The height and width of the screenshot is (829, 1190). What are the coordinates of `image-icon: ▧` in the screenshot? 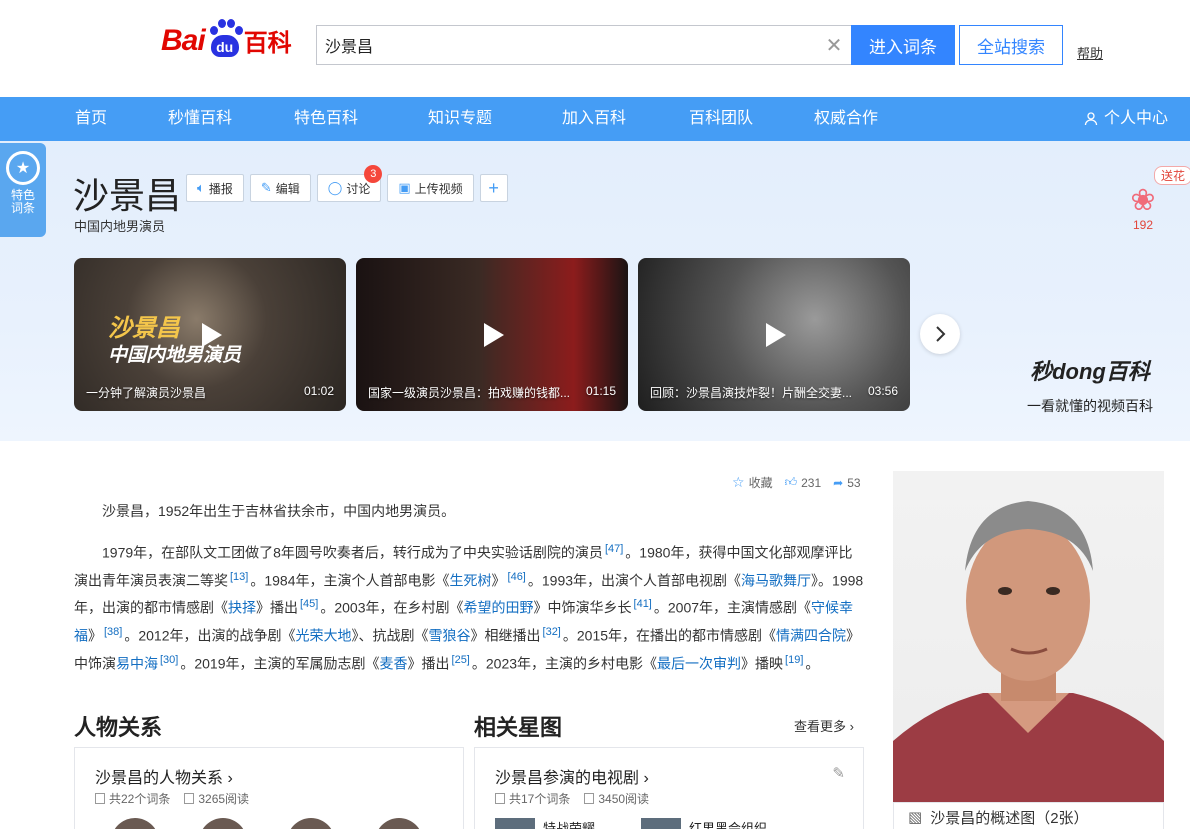 It's located at (915, 817).